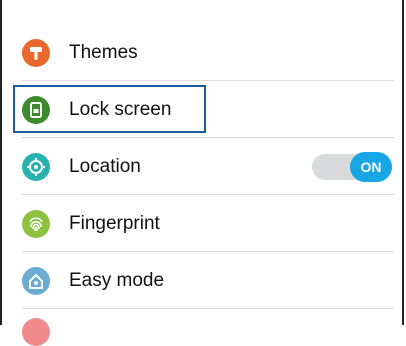 The width and height of the screenshot is (406, 346). Describe the element at coordinates (105, 166) in the screenshot. I see `settings-item-label: Location` at that location.